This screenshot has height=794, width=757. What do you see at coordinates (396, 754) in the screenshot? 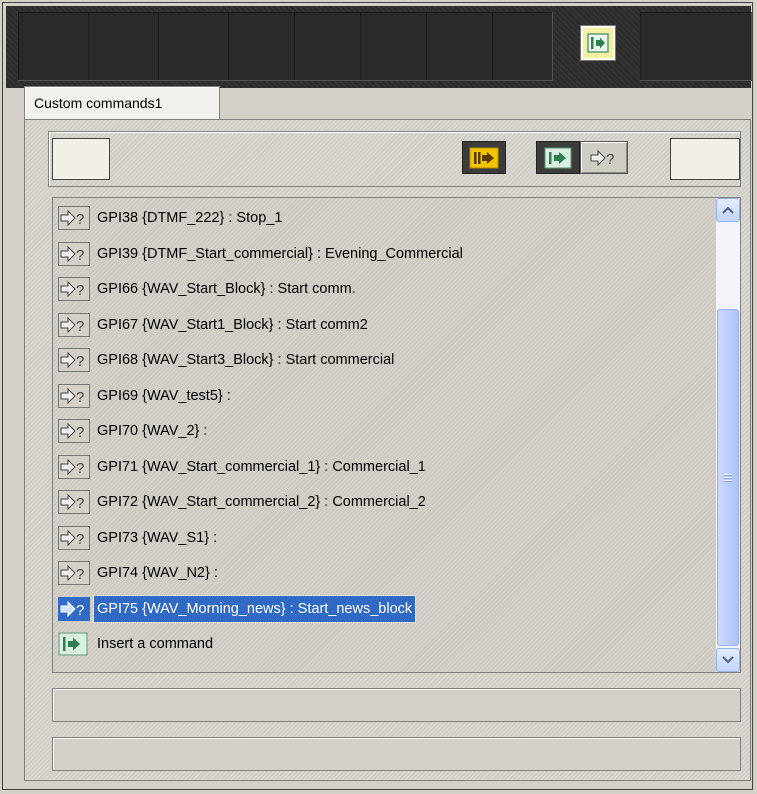
I see `message-field` at bounding box center [396, 754].